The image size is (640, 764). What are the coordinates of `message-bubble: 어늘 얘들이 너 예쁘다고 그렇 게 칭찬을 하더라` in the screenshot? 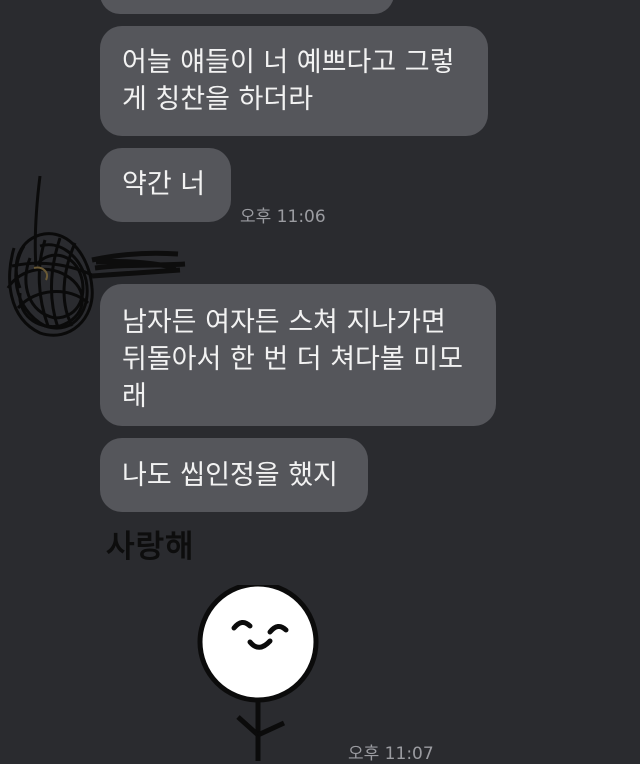 It's located at (294, 81).